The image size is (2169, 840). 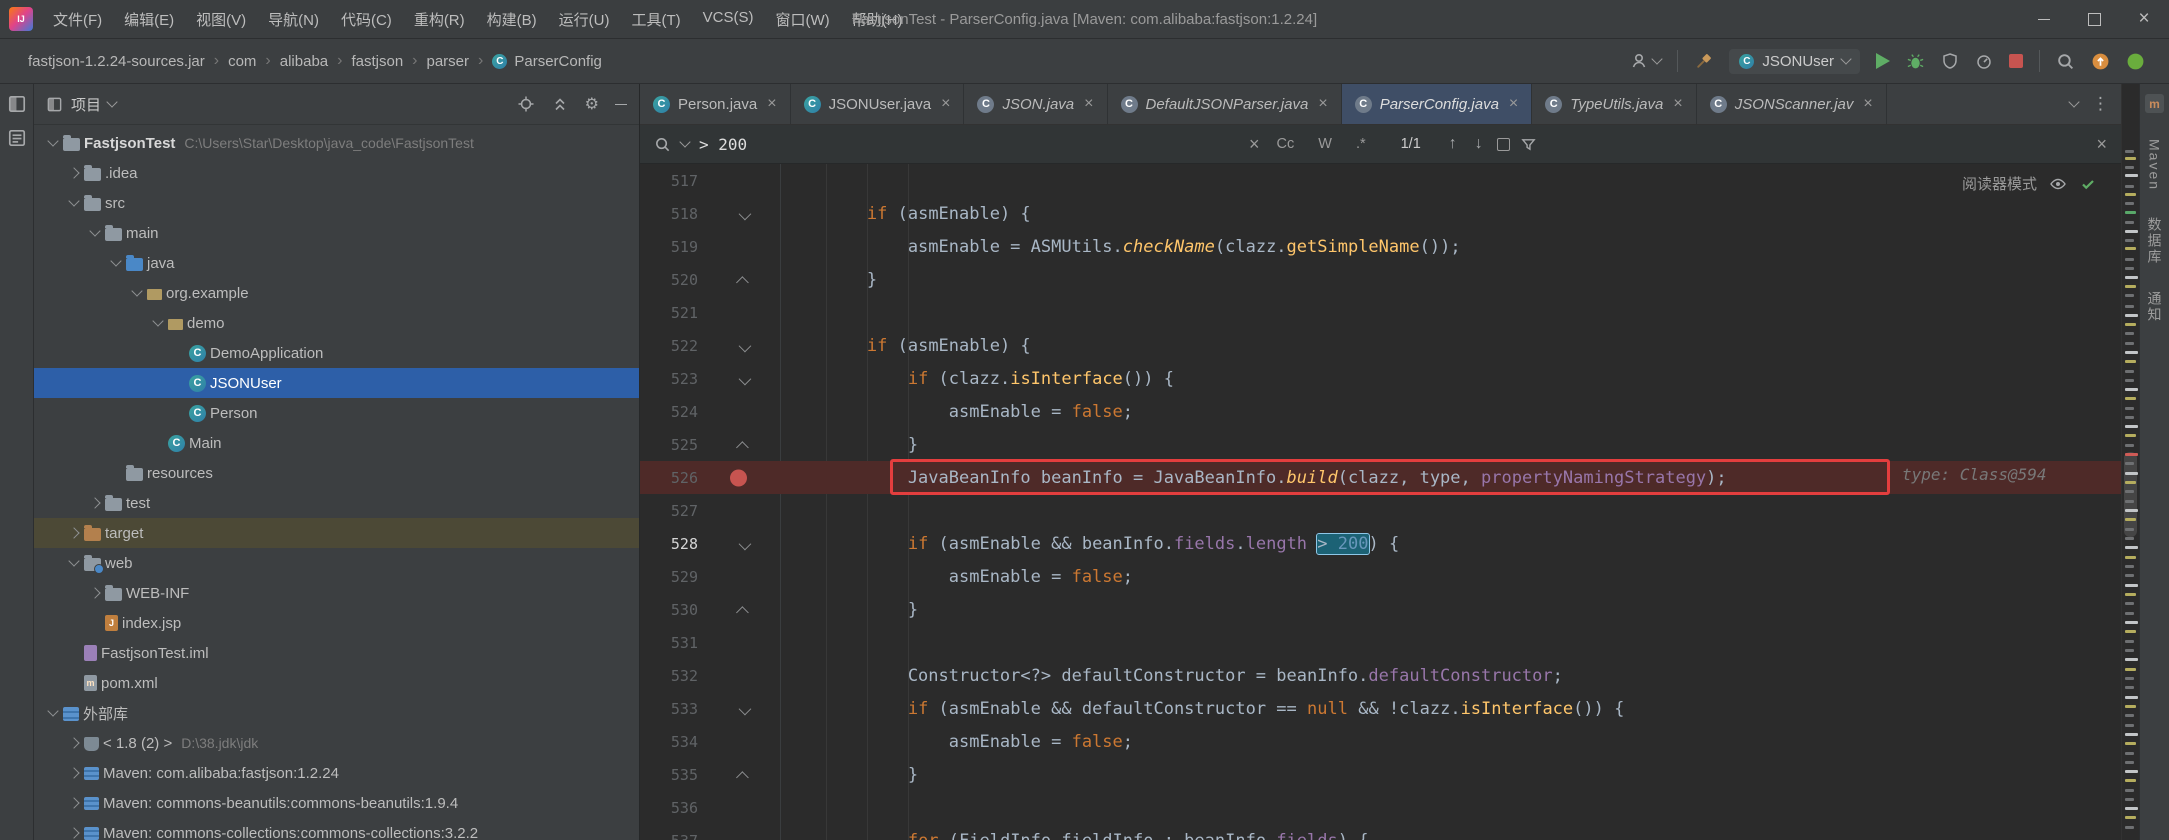 What do you see at coordinates (1984, 61) in the screenshot?
I see `profiler-gauge-icon` at bounding box center [1984, 61].